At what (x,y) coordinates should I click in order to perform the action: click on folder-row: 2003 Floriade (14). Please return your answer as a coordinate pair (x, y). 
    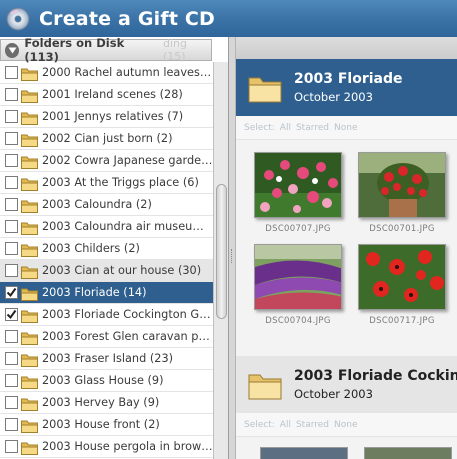
    Looking at the image, I should click on (106, 293).